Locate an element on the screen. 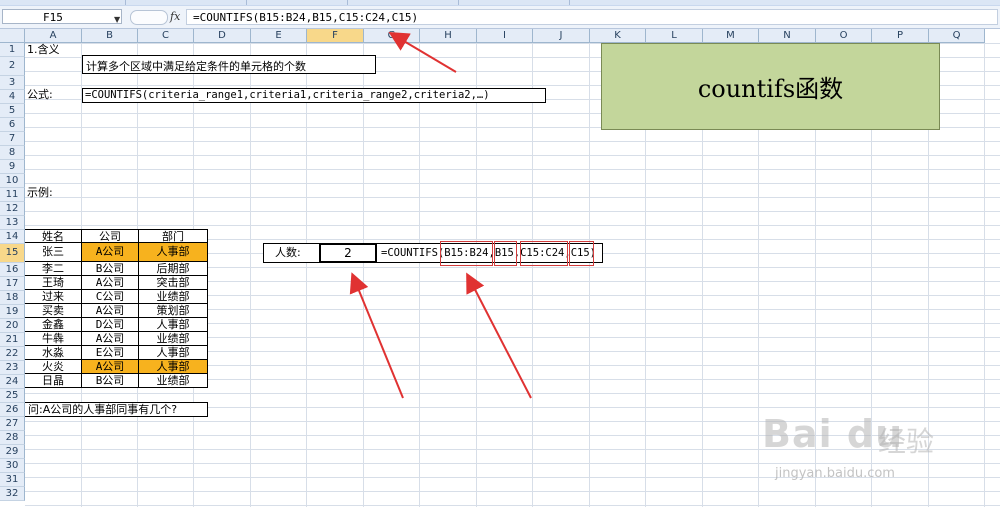 This screenshot has width=1000, height=507. table-cell: C公司 is located at coordinates (110, 297).